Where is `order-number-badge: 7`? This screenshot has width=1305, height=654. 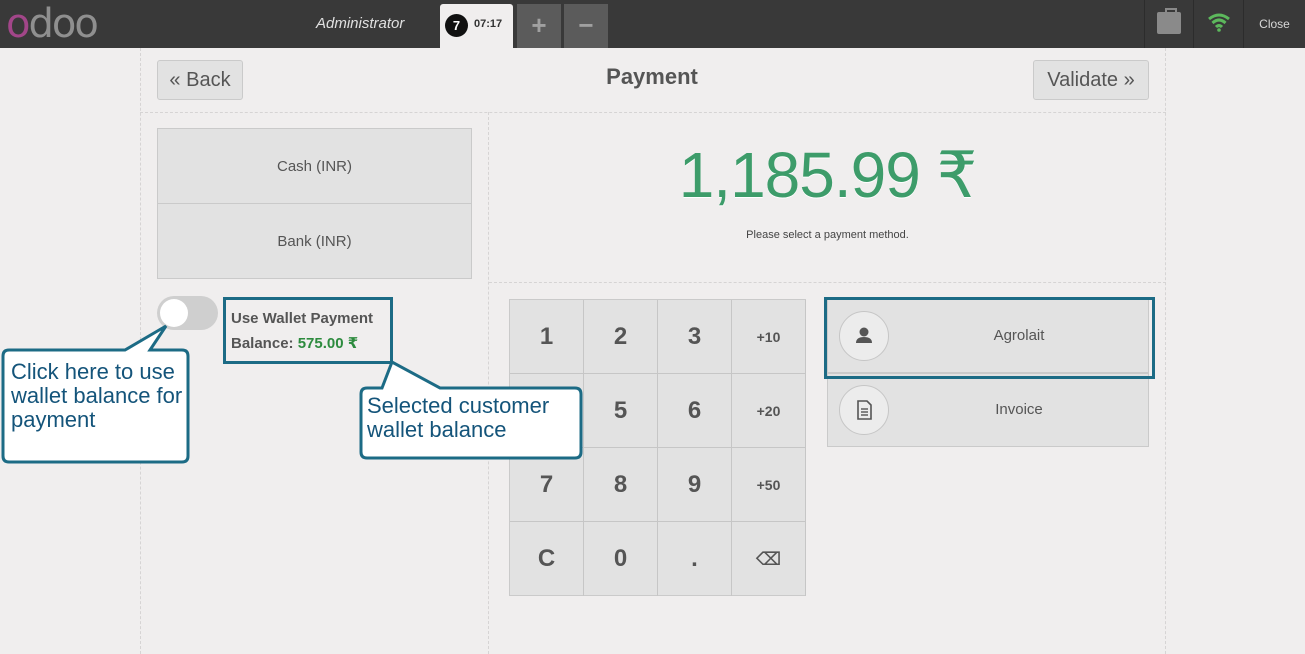
order-number-badge: 7 is located at coordinates (456, 25).